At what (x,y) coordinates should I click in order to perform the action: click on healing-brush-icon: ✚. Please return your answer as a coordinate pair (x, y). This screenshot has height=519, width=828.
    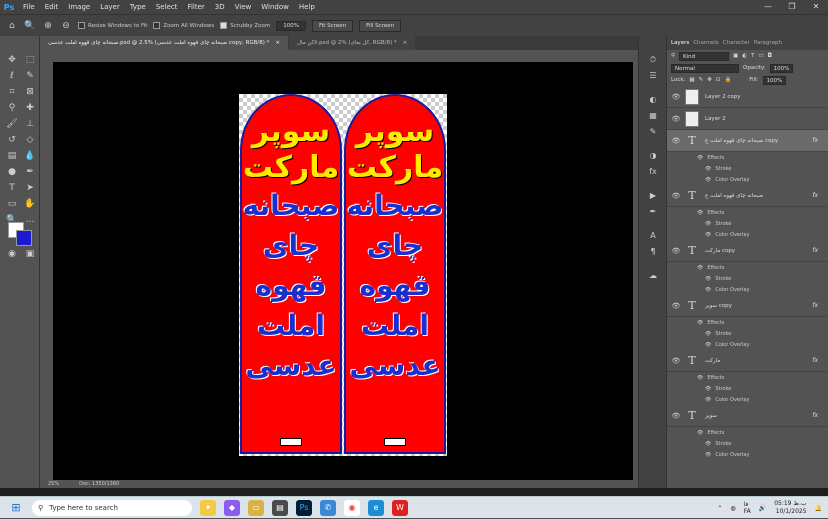
    Looking at the image, I should click on (30, 108).